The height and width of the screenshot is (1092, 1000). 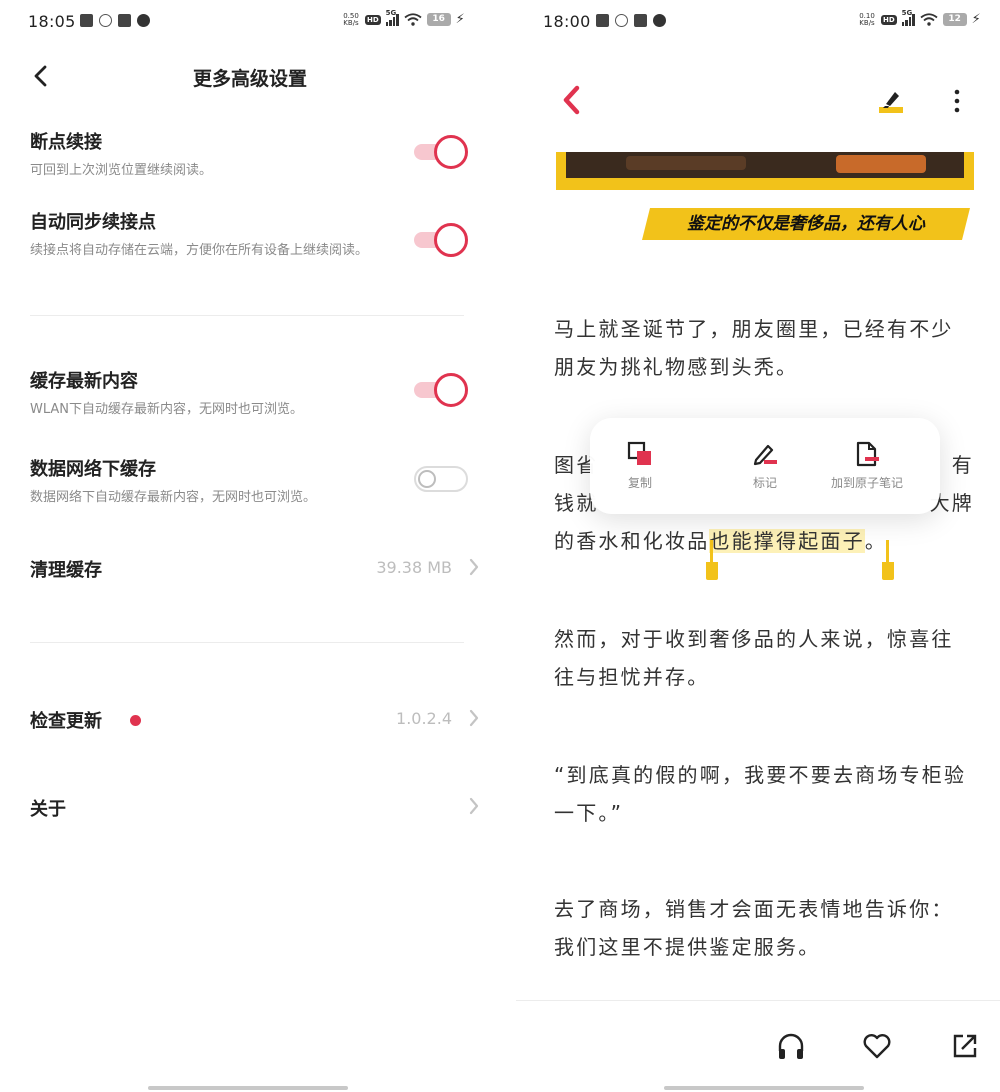 What do you see at coordinates (438, 19) in the screenshot?
I see `battery-icon: 16` at bounding box center [438, 19].